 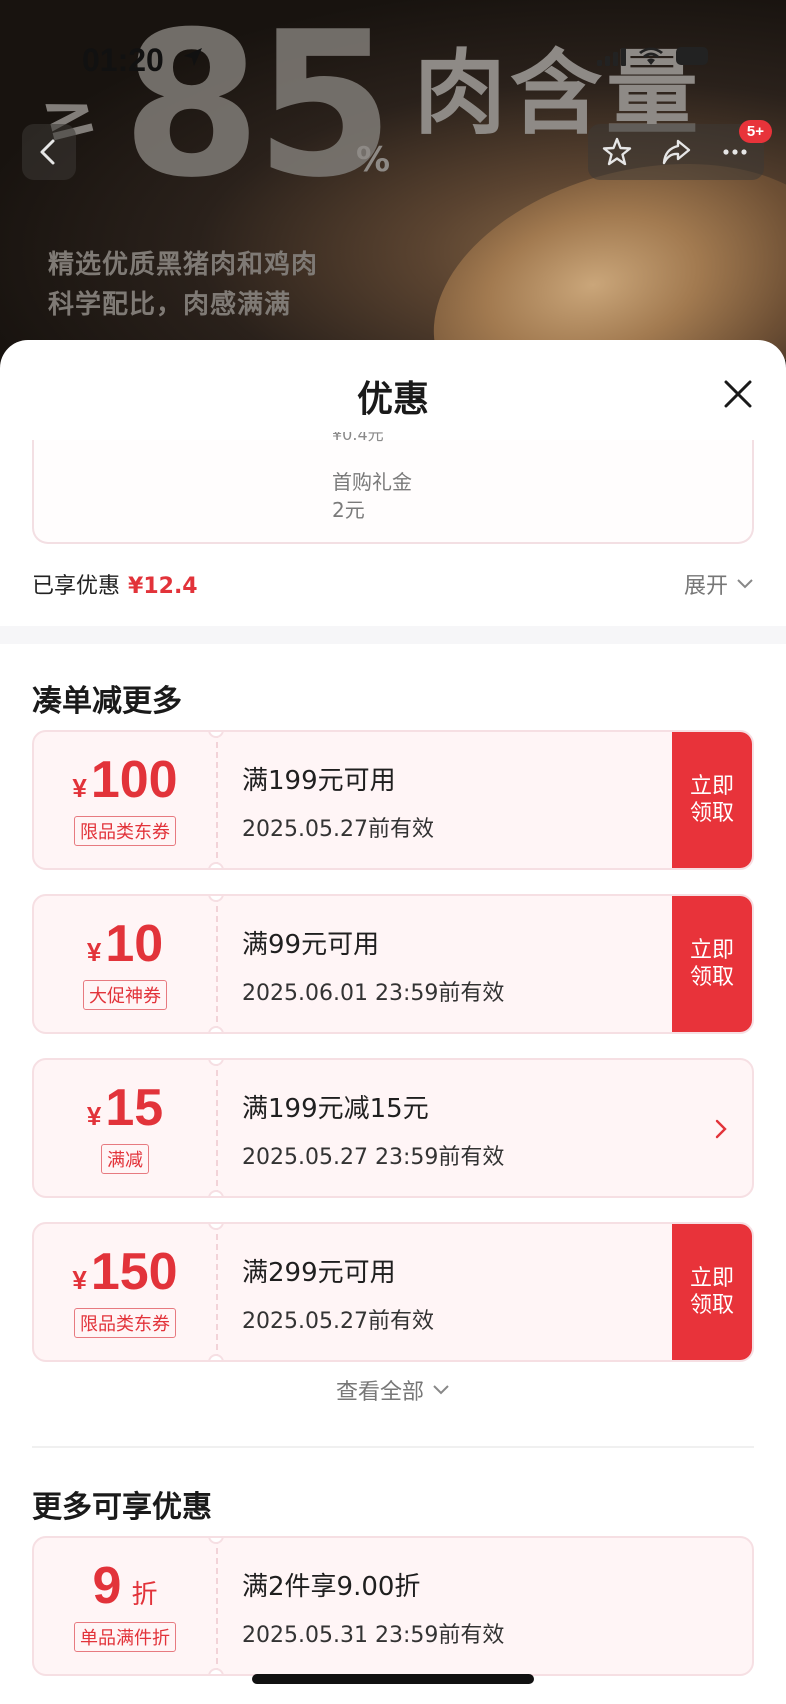 I want to click on location-arrow-icon, so click(x=193, y=57).